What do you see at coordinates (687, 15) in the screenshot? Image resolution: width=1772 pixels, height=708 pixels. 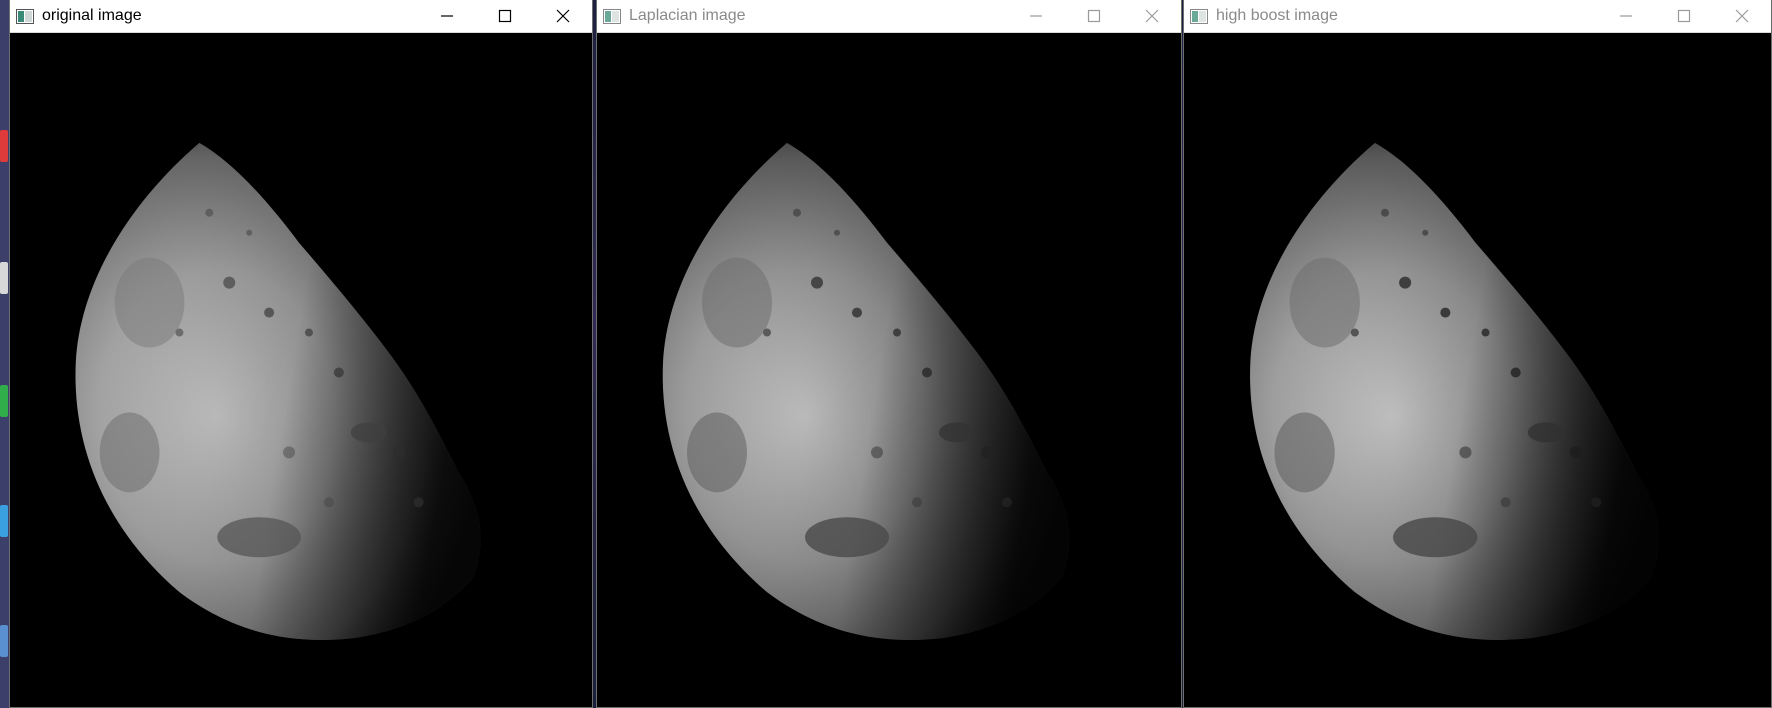 I see `window-title: Laplacian image` at bounding box center [687, 15].